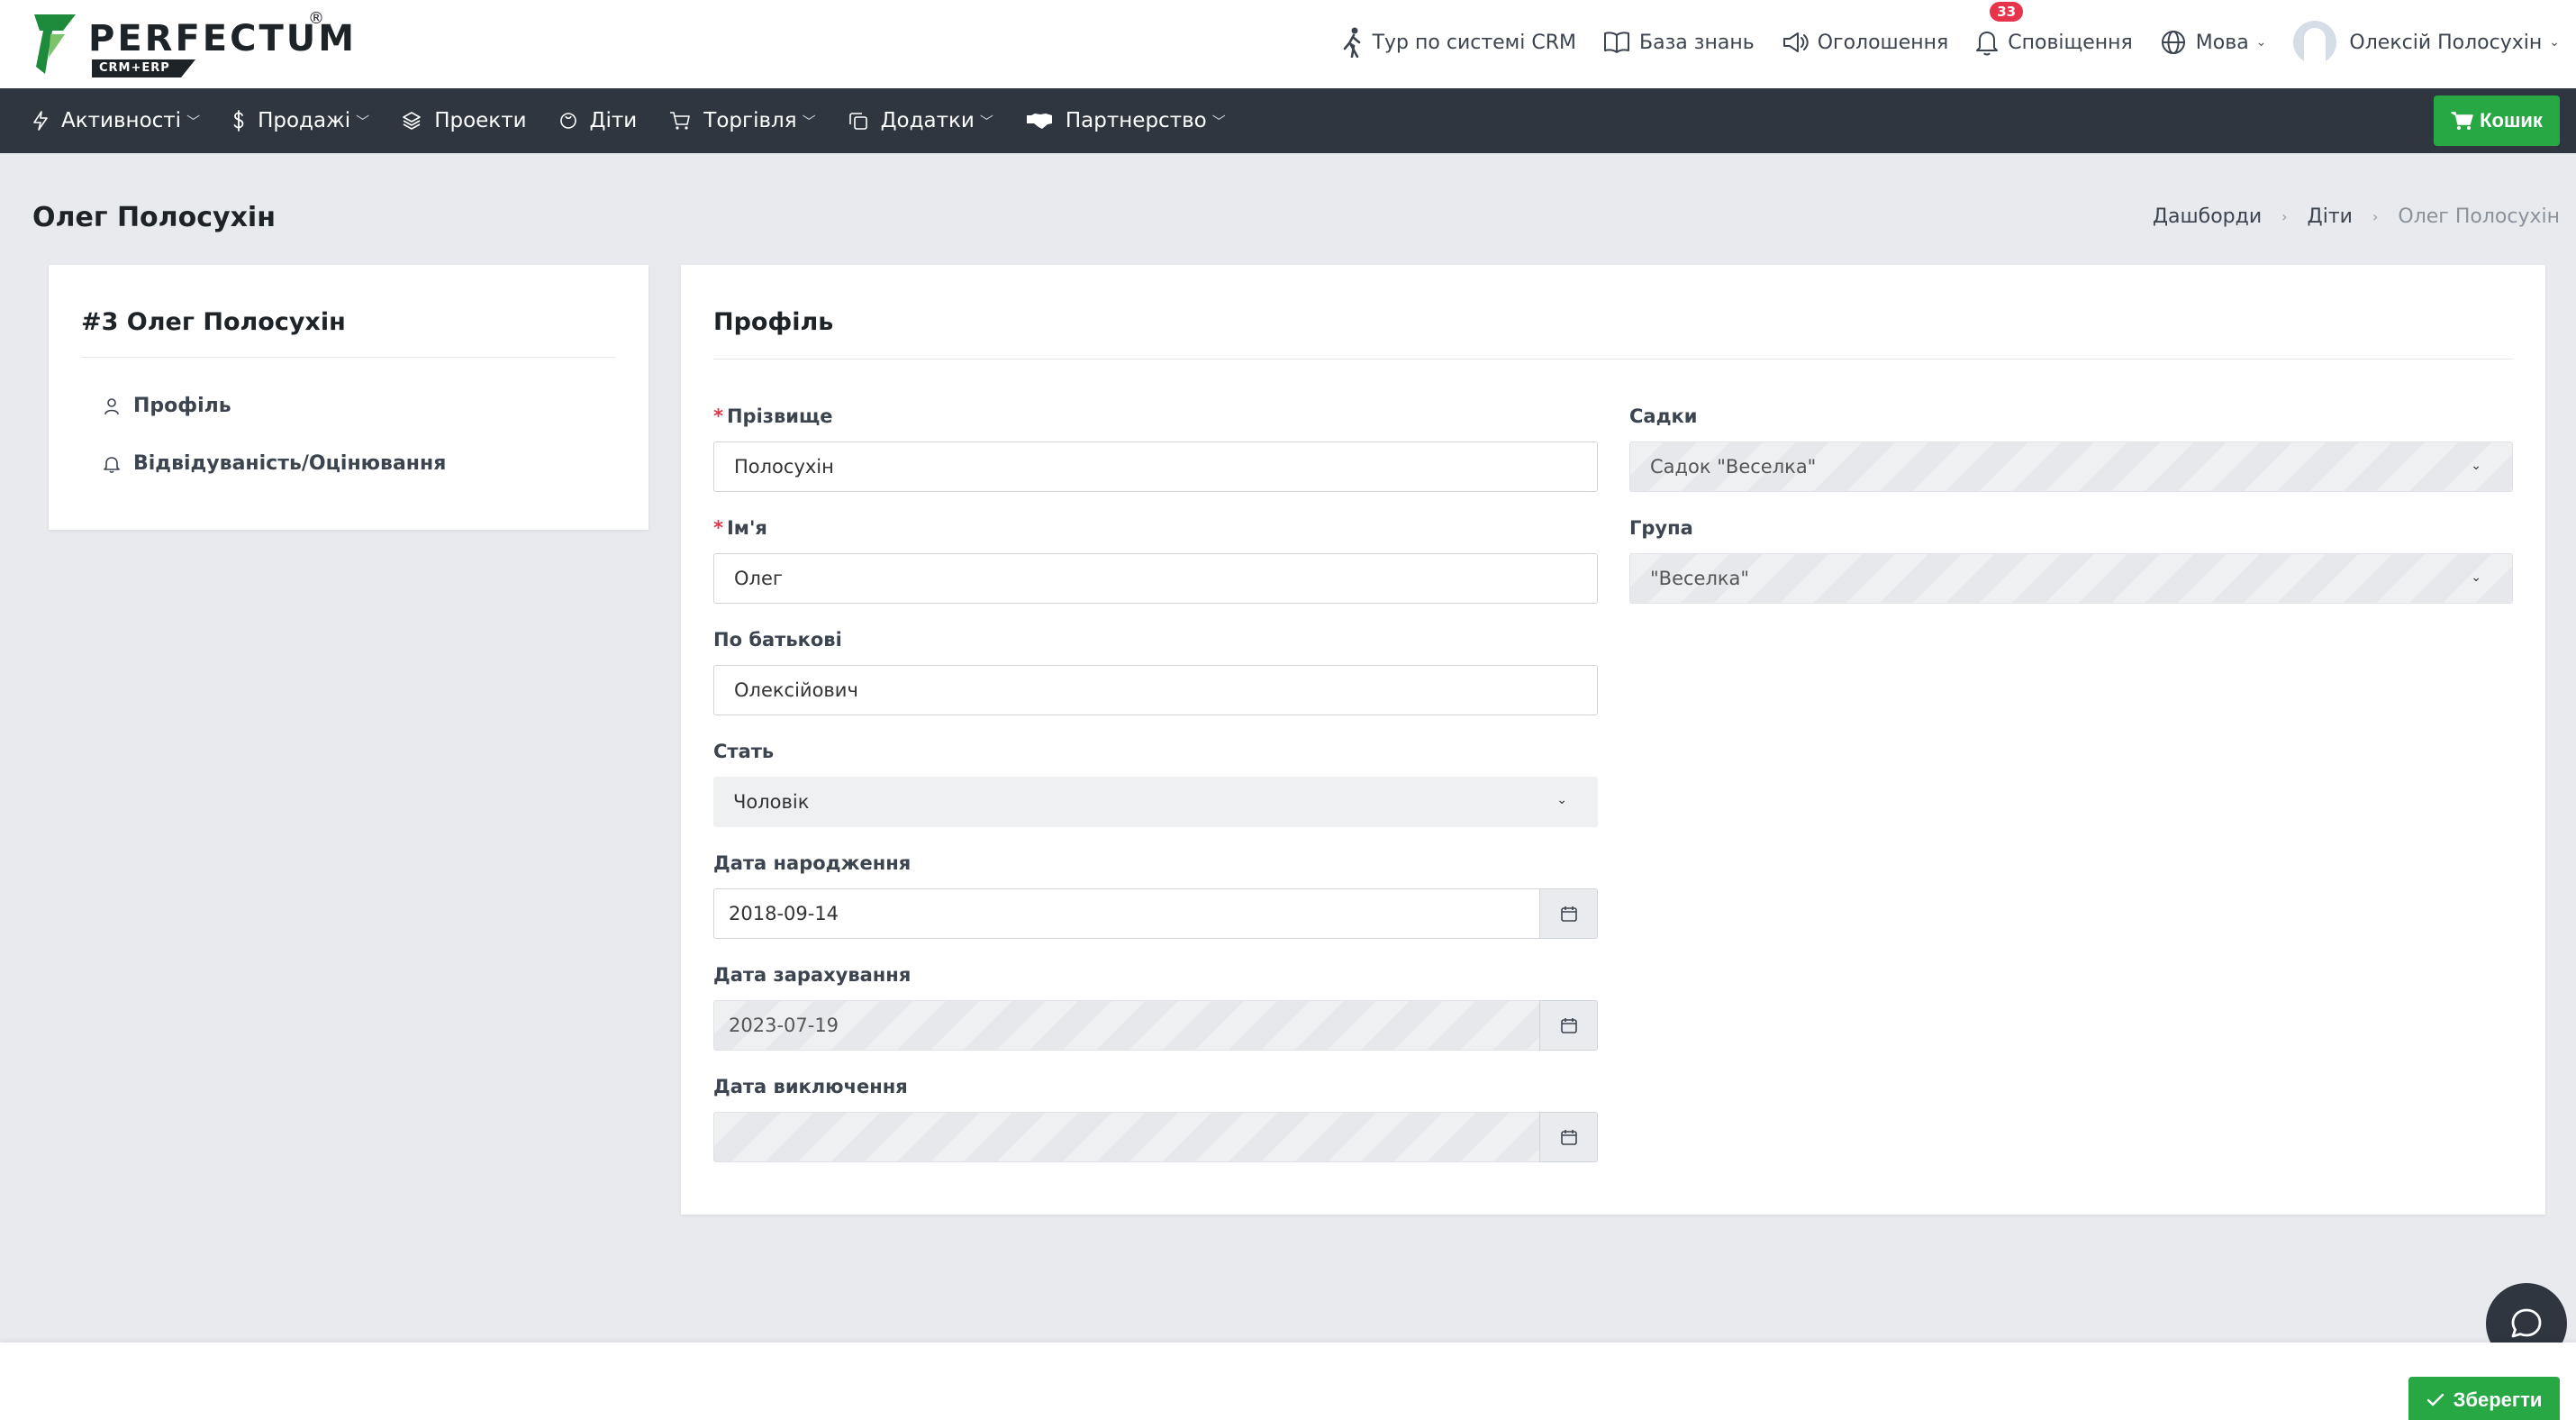 This screenshot has height=1420, width=2576. Describe the element at coordinates (812, 975) in the screenshot. I see `enroll-date-label: Дата зарахування` at that location.